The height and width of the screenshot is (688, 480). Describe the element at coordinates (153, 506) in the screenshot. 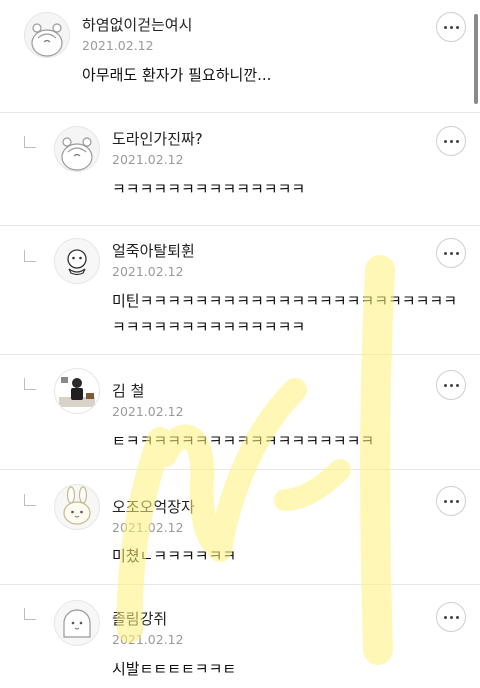

I see `comment-author: 오조오억장자` at that location.